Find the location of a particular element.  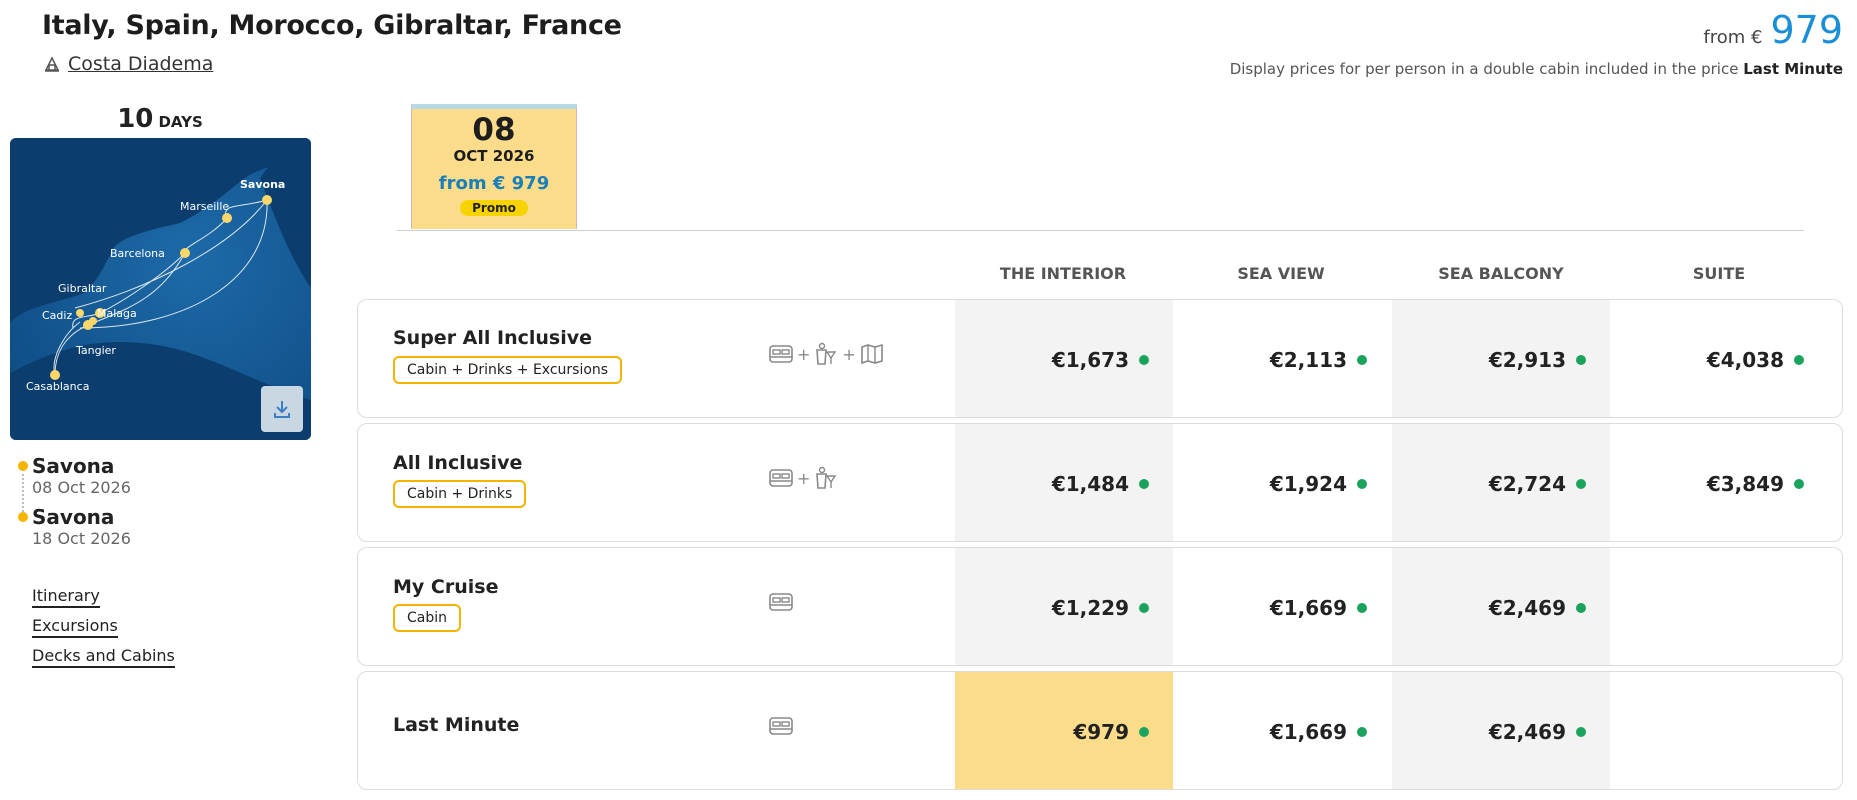

fare-row-my-cruise: My Cruise Cabin €1,229 €1,669 €2,469 is located at coordinates (1100, 606).